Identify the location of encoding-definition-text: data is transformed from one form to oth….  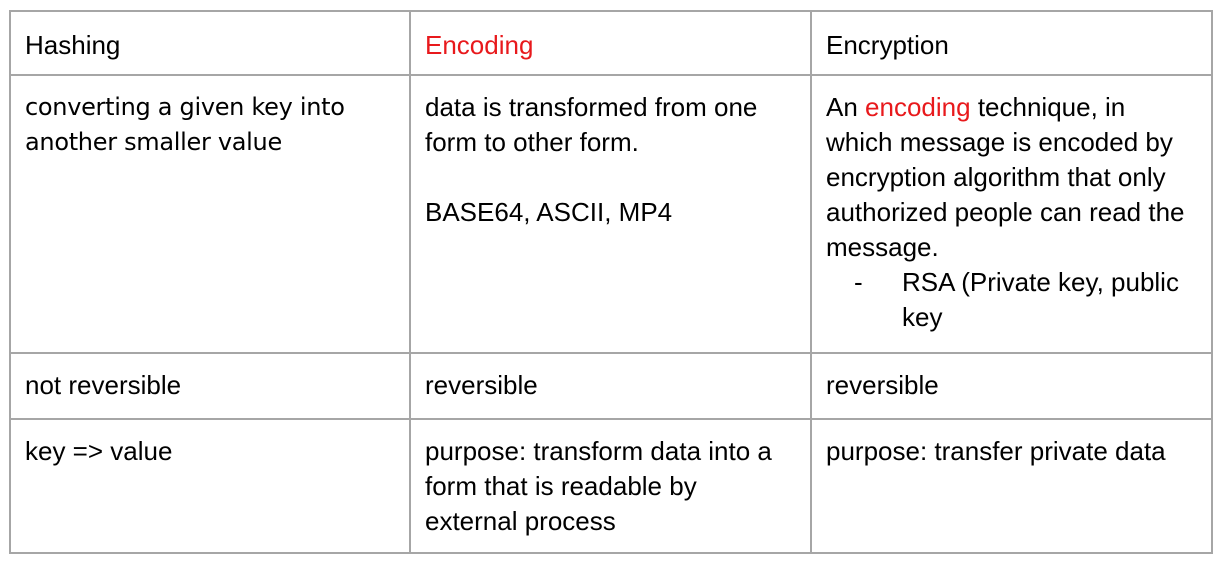
(591, 124).